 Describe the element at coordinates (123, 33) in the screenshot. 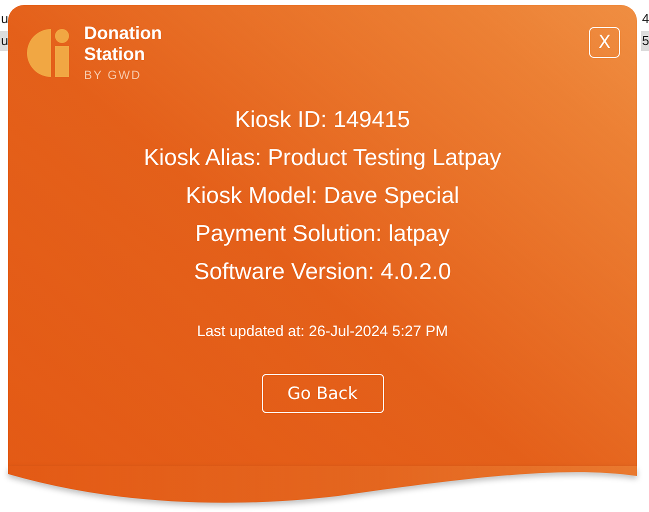

I see `brand-name: Donation` at that location.